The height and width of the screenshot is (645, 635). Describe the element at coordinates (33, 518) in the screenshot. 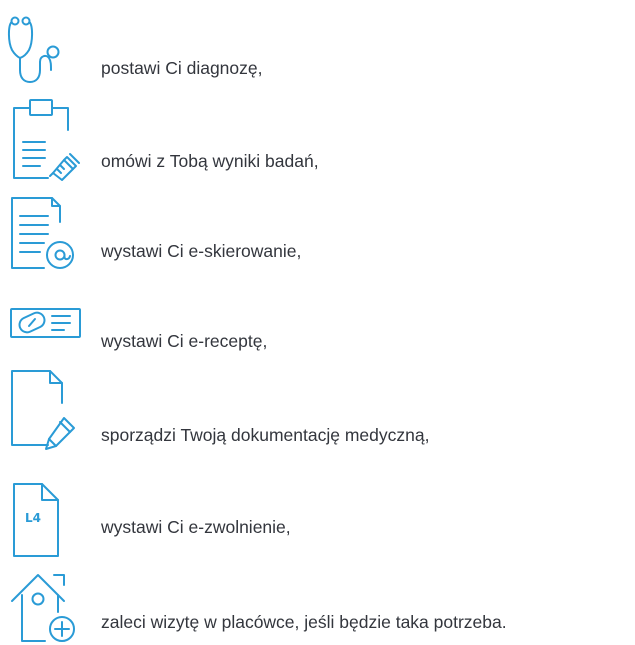

I see `l4-text: L4` at that location.